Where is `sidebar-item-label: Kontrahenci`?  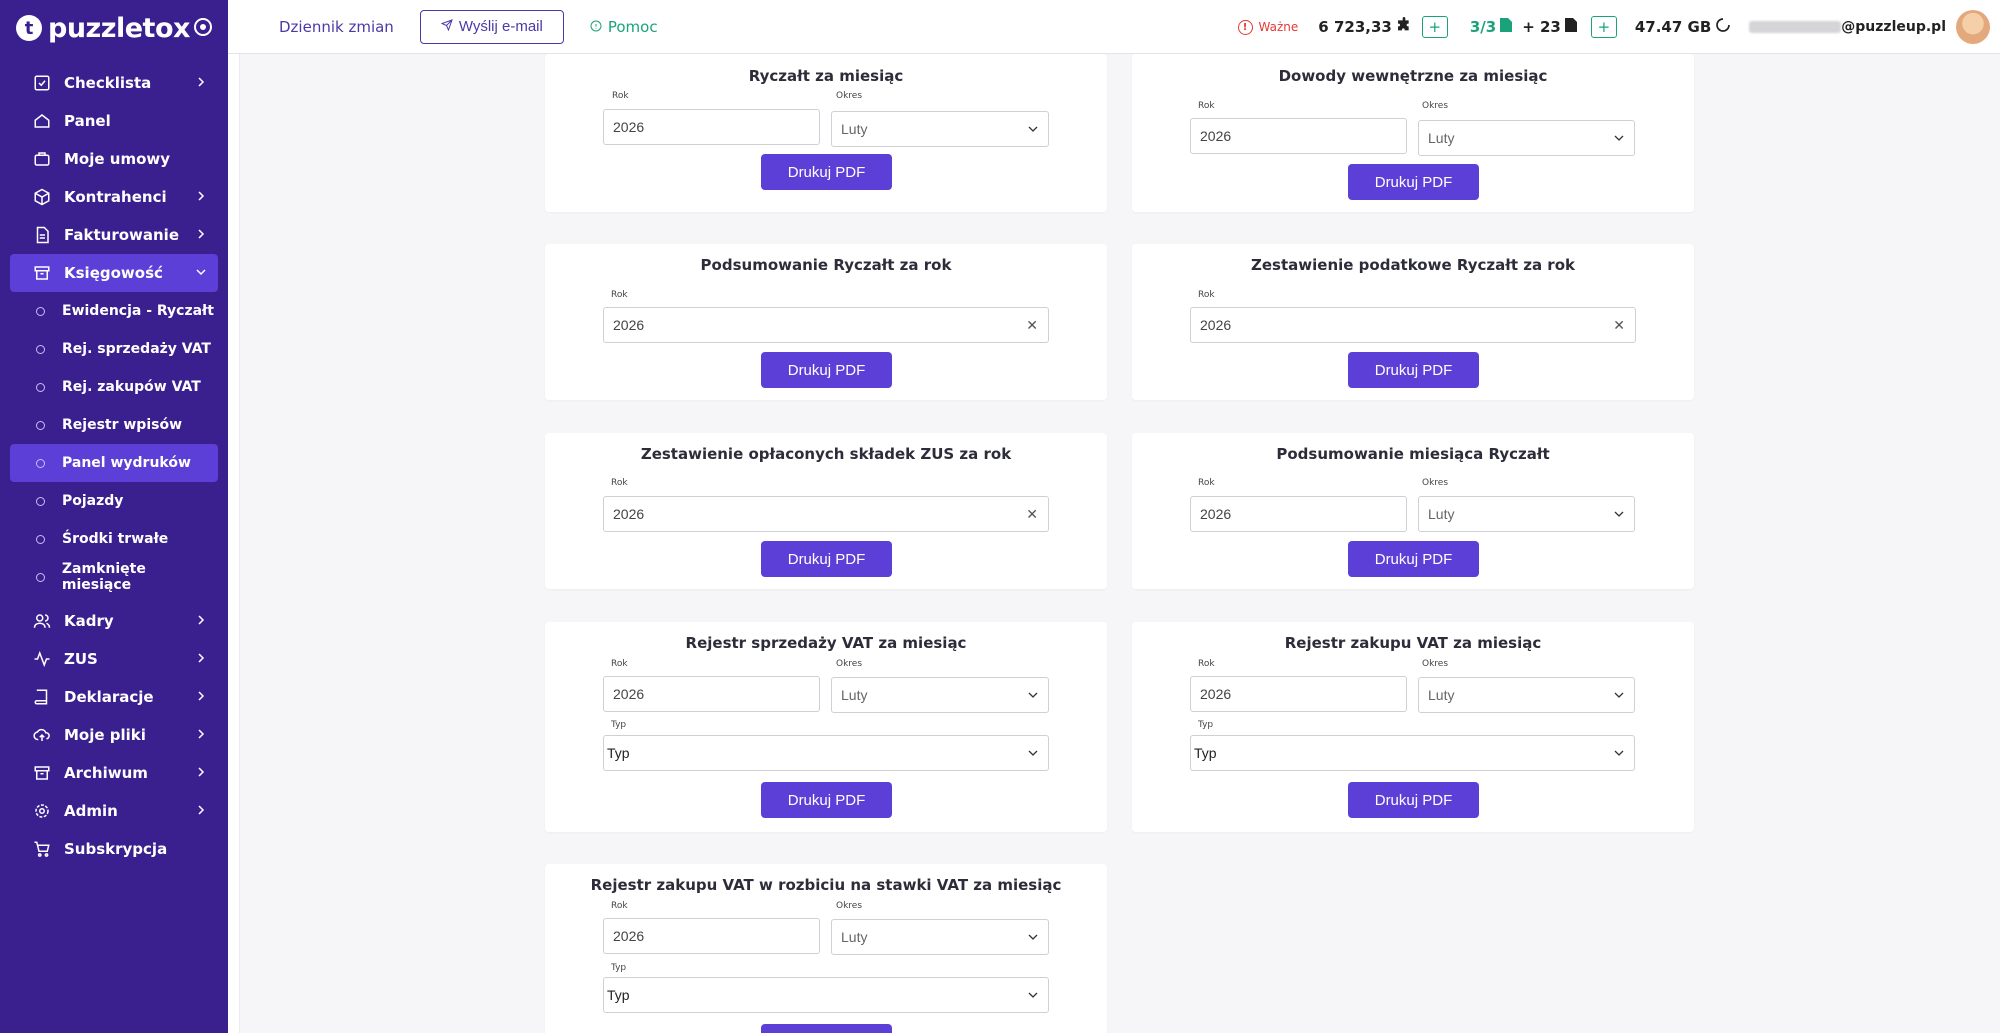
sidebar-item-label: Kontrahenci is located at coordinates (115, 197).